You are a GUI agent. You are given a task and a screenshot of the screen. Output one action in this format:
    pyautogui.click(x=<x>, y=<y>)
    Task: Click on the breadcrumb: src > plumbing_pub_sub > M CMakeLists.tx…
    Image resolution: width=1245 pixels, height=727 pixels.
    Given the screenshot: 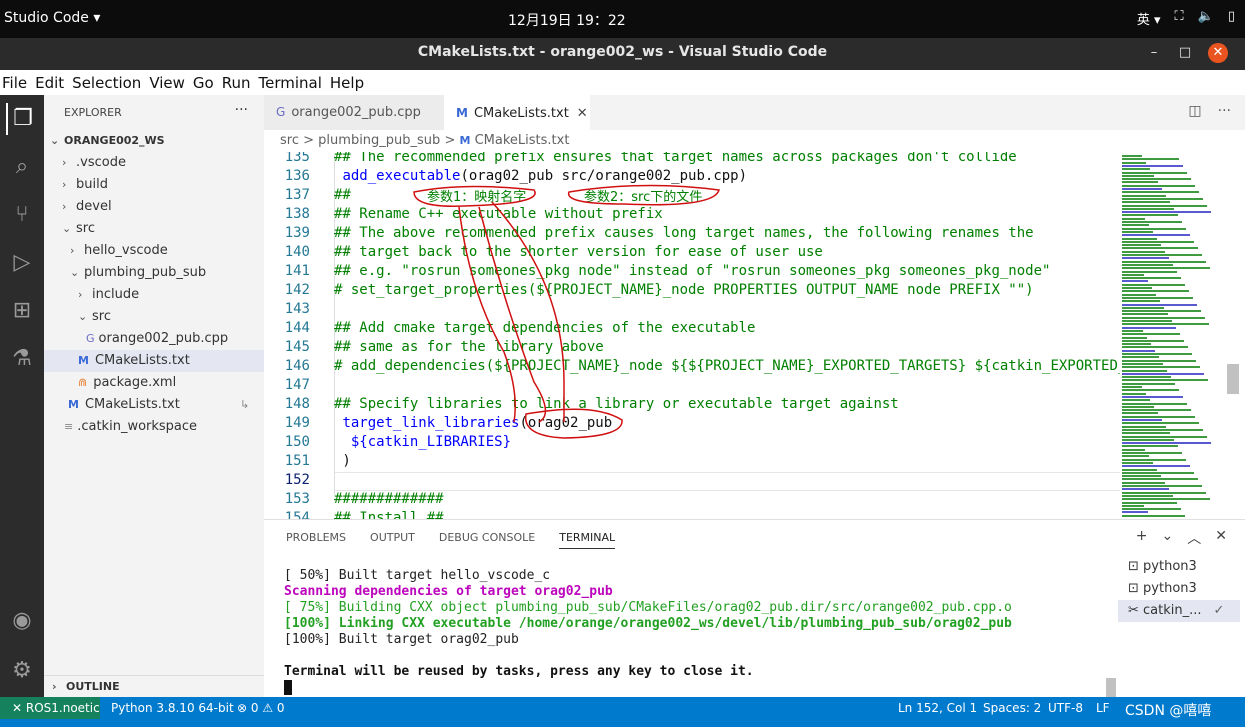 What is the action you would take?
    pyautogui.click(x=425, y=140)
    